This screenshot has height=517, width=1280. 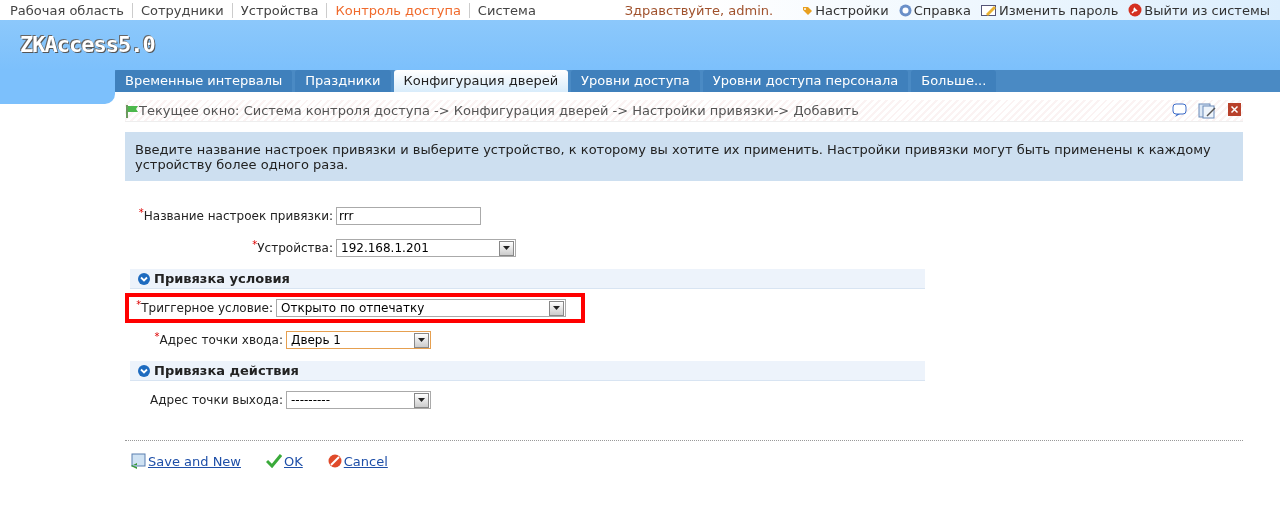 I want to click on header-link: Изменить пароль, so click(x=1049, y=10).